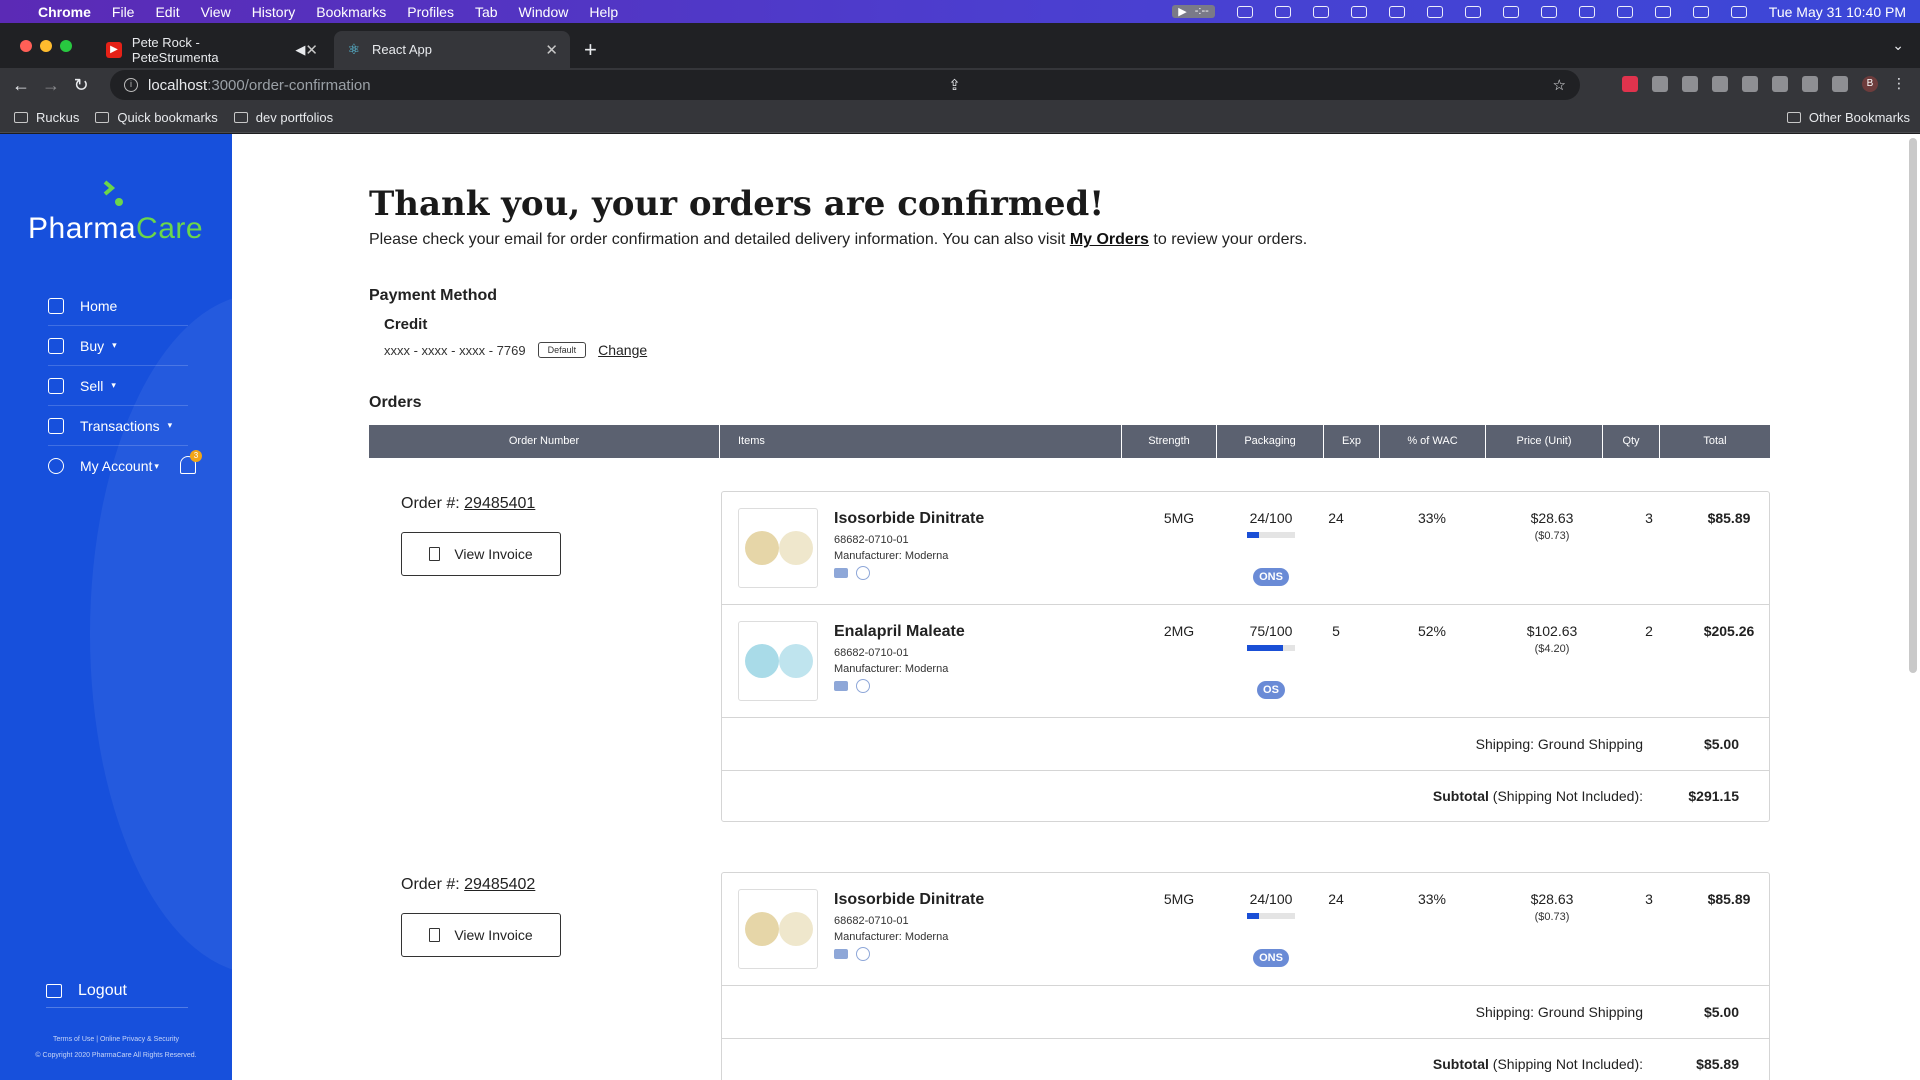 This screenshot has height=1080, width=1920. Describe the element at coordinates (116, 1040) in the screenshot. I see `footer-links: Terms of Use | Online Privacy & Security` at that location.